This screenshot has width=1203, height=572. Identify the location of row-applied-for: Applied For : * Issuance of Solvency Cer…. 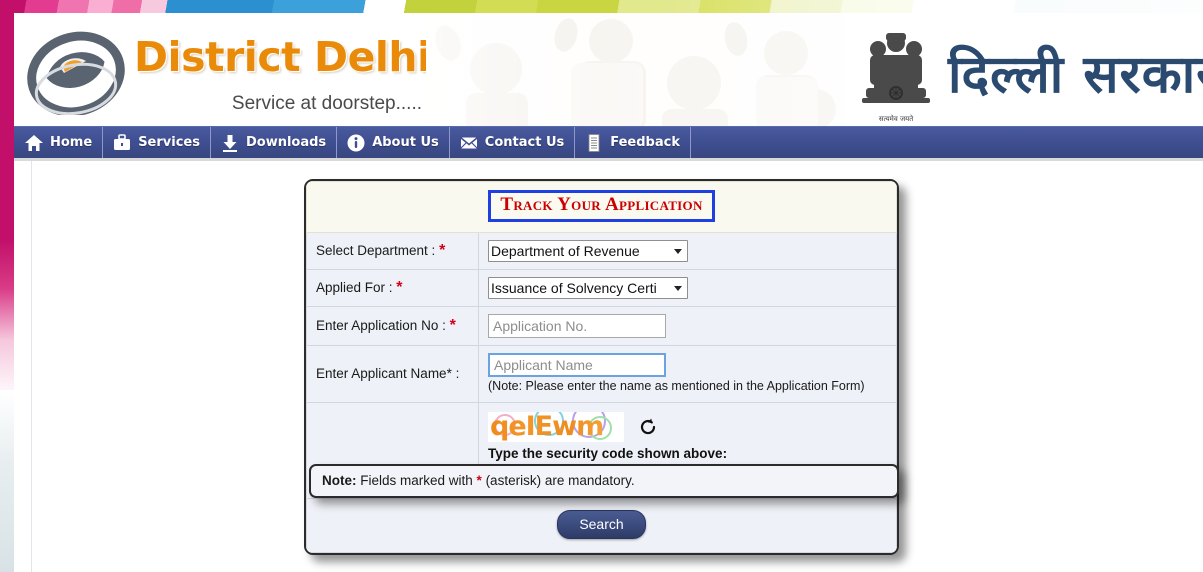
(601, 287).